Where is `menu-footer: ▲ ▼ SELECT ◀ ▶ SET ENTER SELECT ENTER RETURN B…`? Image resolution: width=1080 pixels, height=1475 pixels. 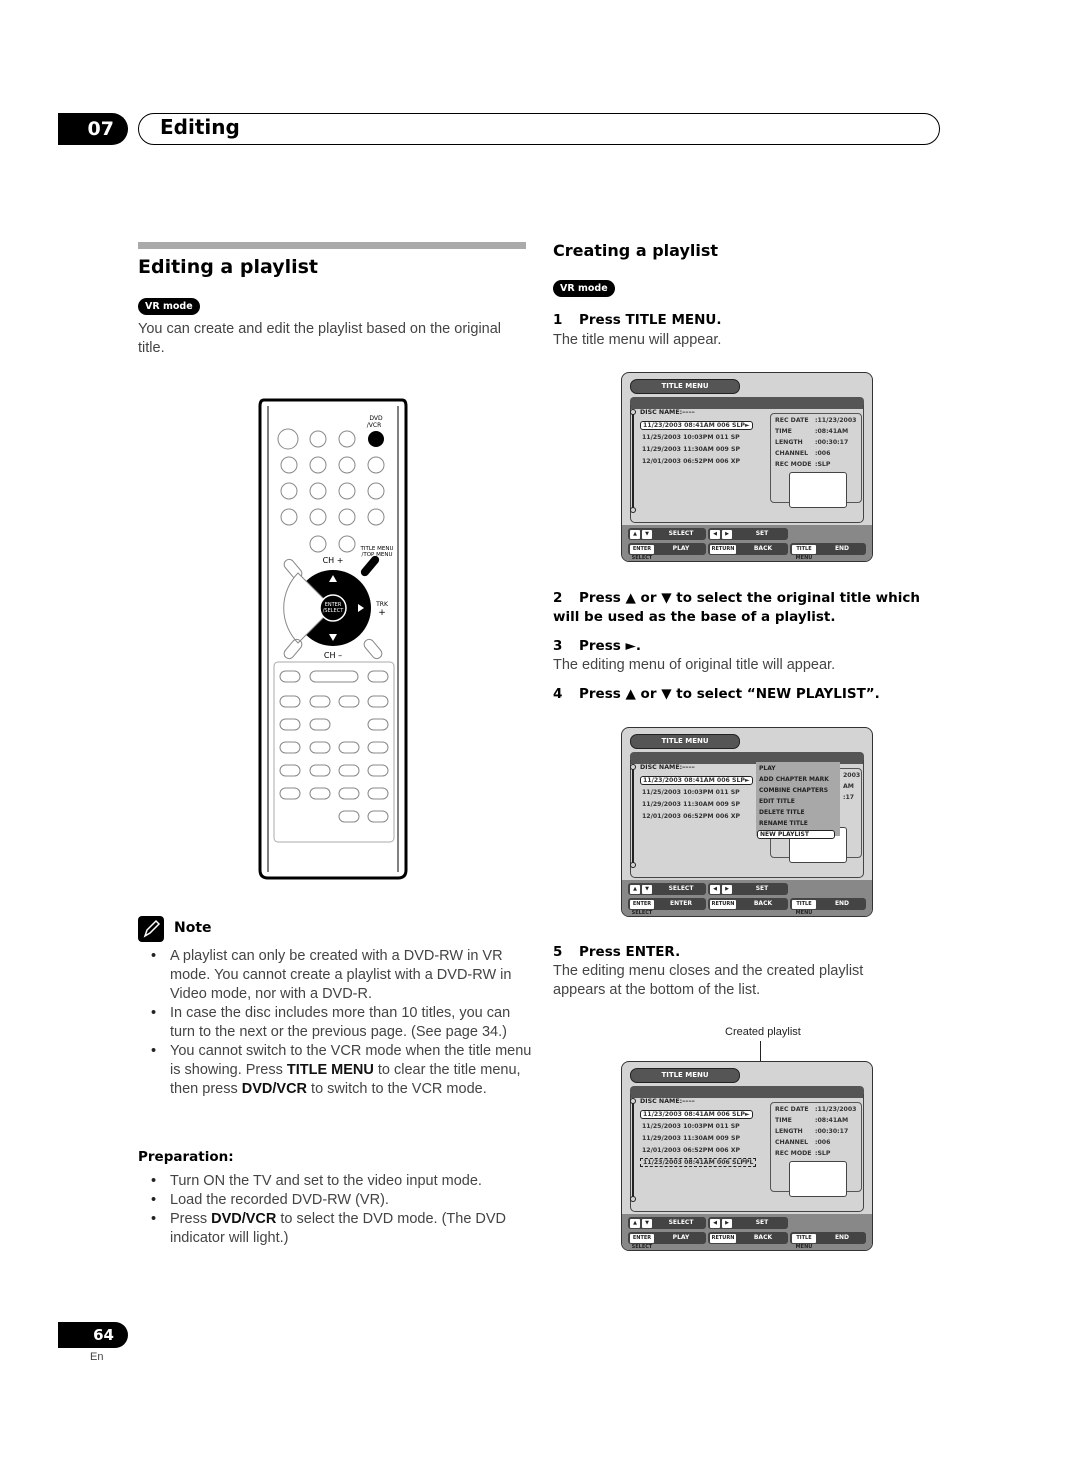
menu-footer: ▲ ▼ SELECT ◀ ▶ SET ENTER SELECT ENTER RETURN B… is located at coordinates (747, 898).